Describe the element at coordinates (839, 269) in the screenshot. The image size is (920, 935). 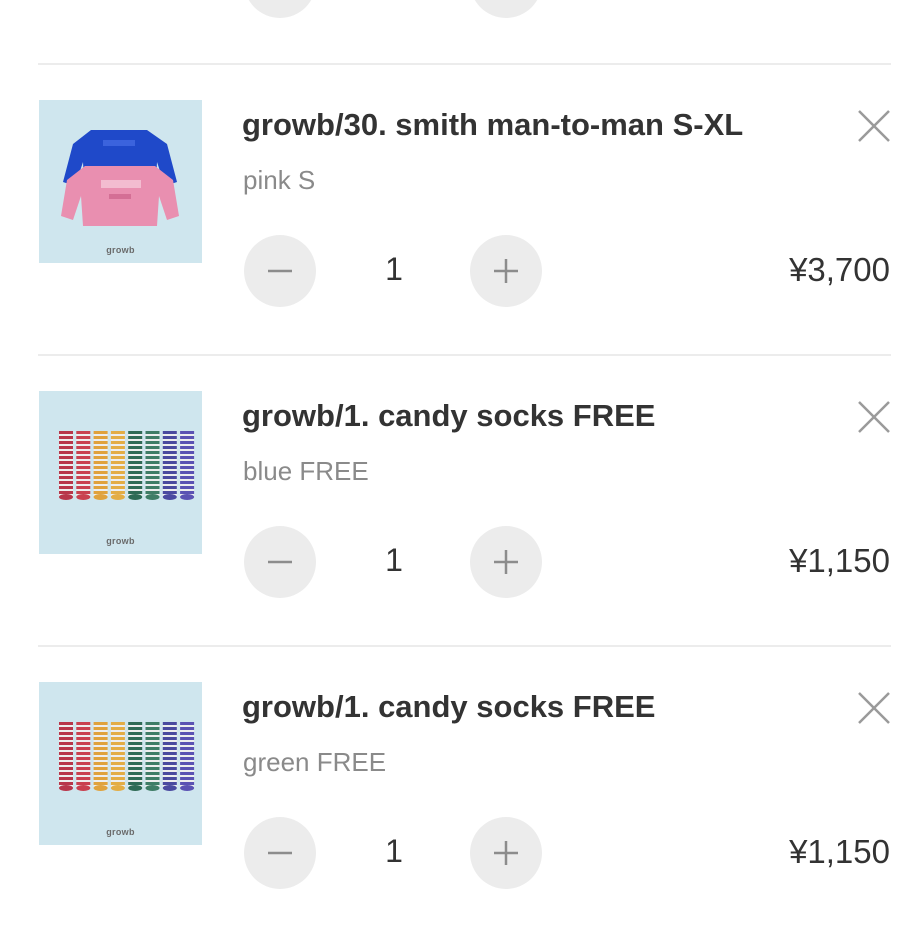
I see `item-price: ¥3,700` at that location.